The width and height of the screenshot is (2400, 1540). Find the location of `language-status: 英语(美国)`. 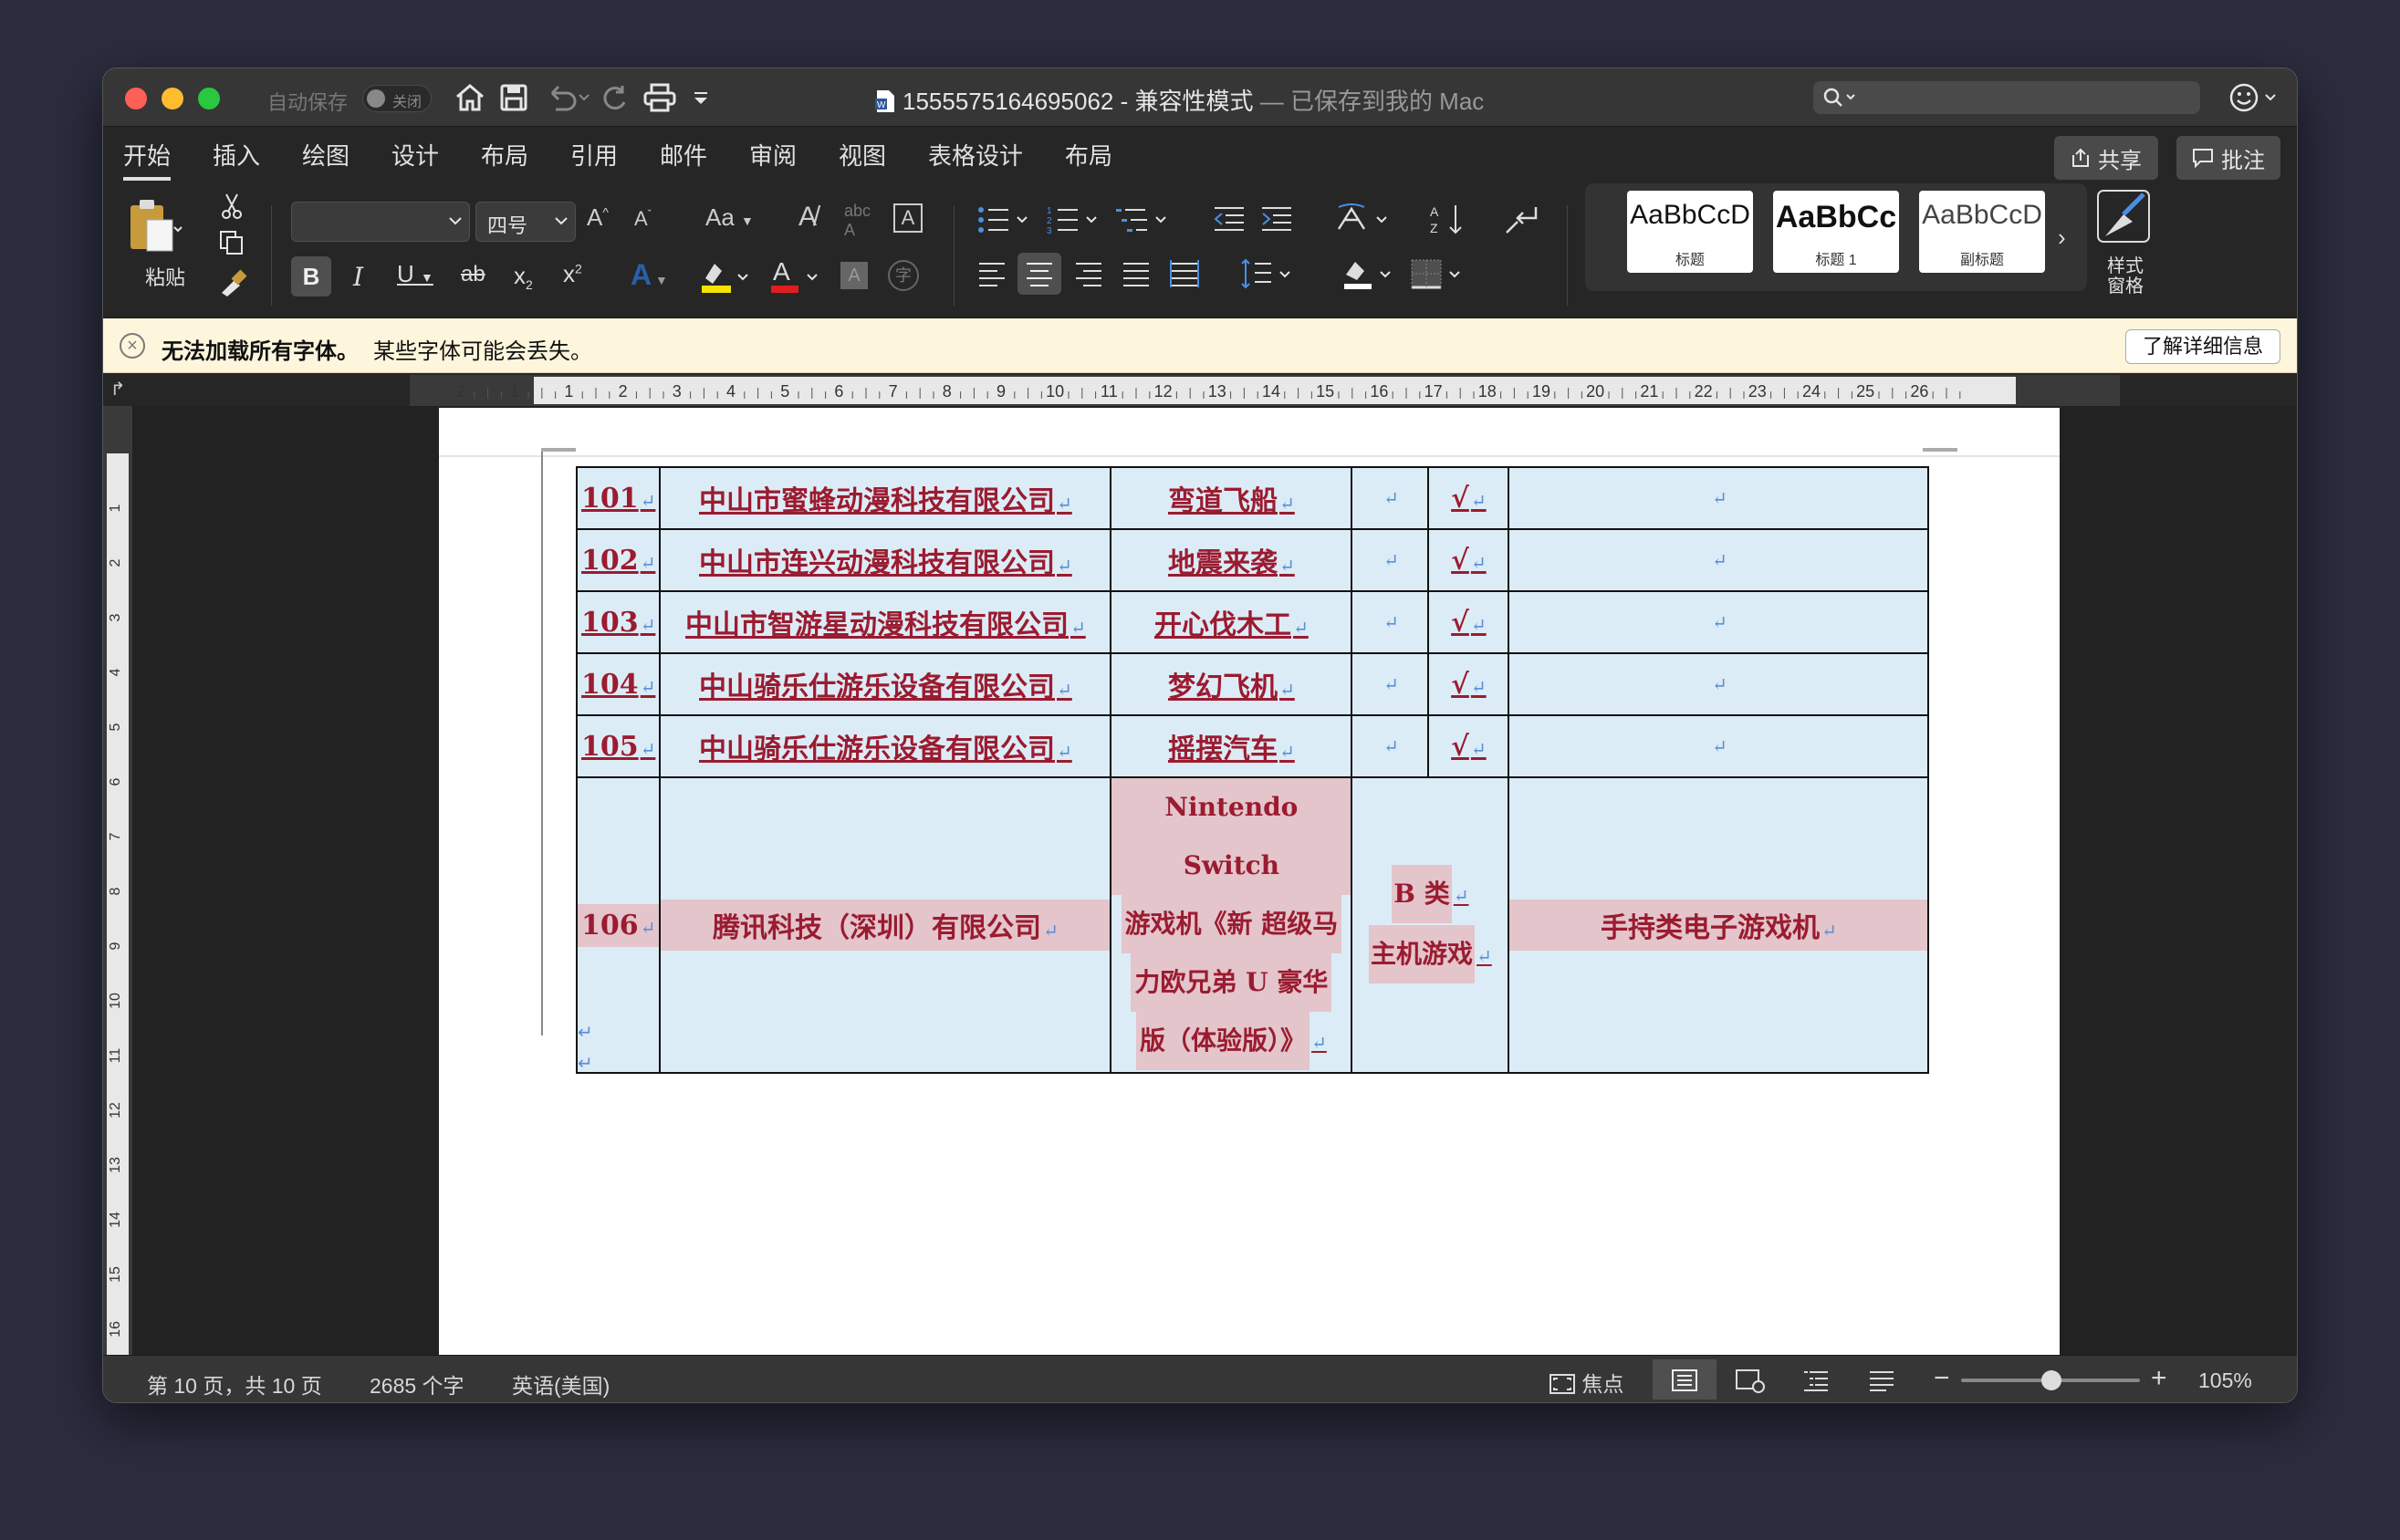

language-status: 英语(美国) is located at coordinates (561, 1384).